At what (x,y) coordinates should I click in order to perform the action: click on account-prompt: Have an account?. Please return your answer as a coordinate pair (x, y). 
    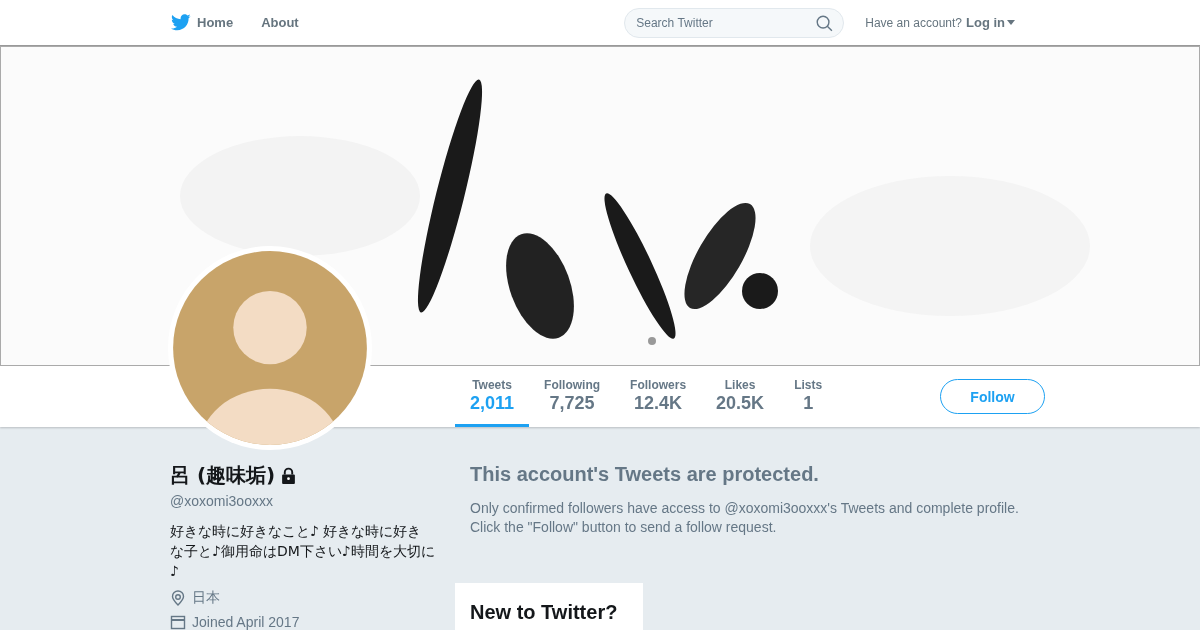
    Looking at the image, I should click on (913, 22).